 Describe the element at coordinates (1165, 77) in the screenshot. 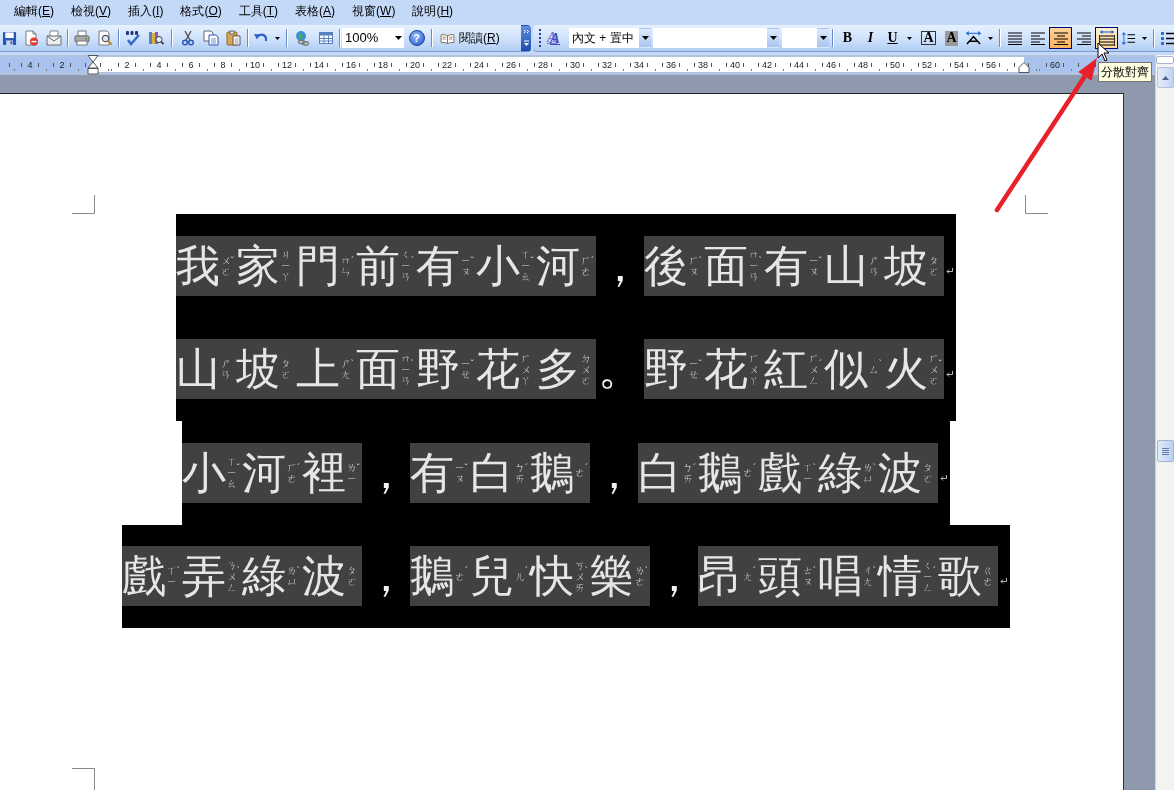

I see `scroll-up-button` at that location.